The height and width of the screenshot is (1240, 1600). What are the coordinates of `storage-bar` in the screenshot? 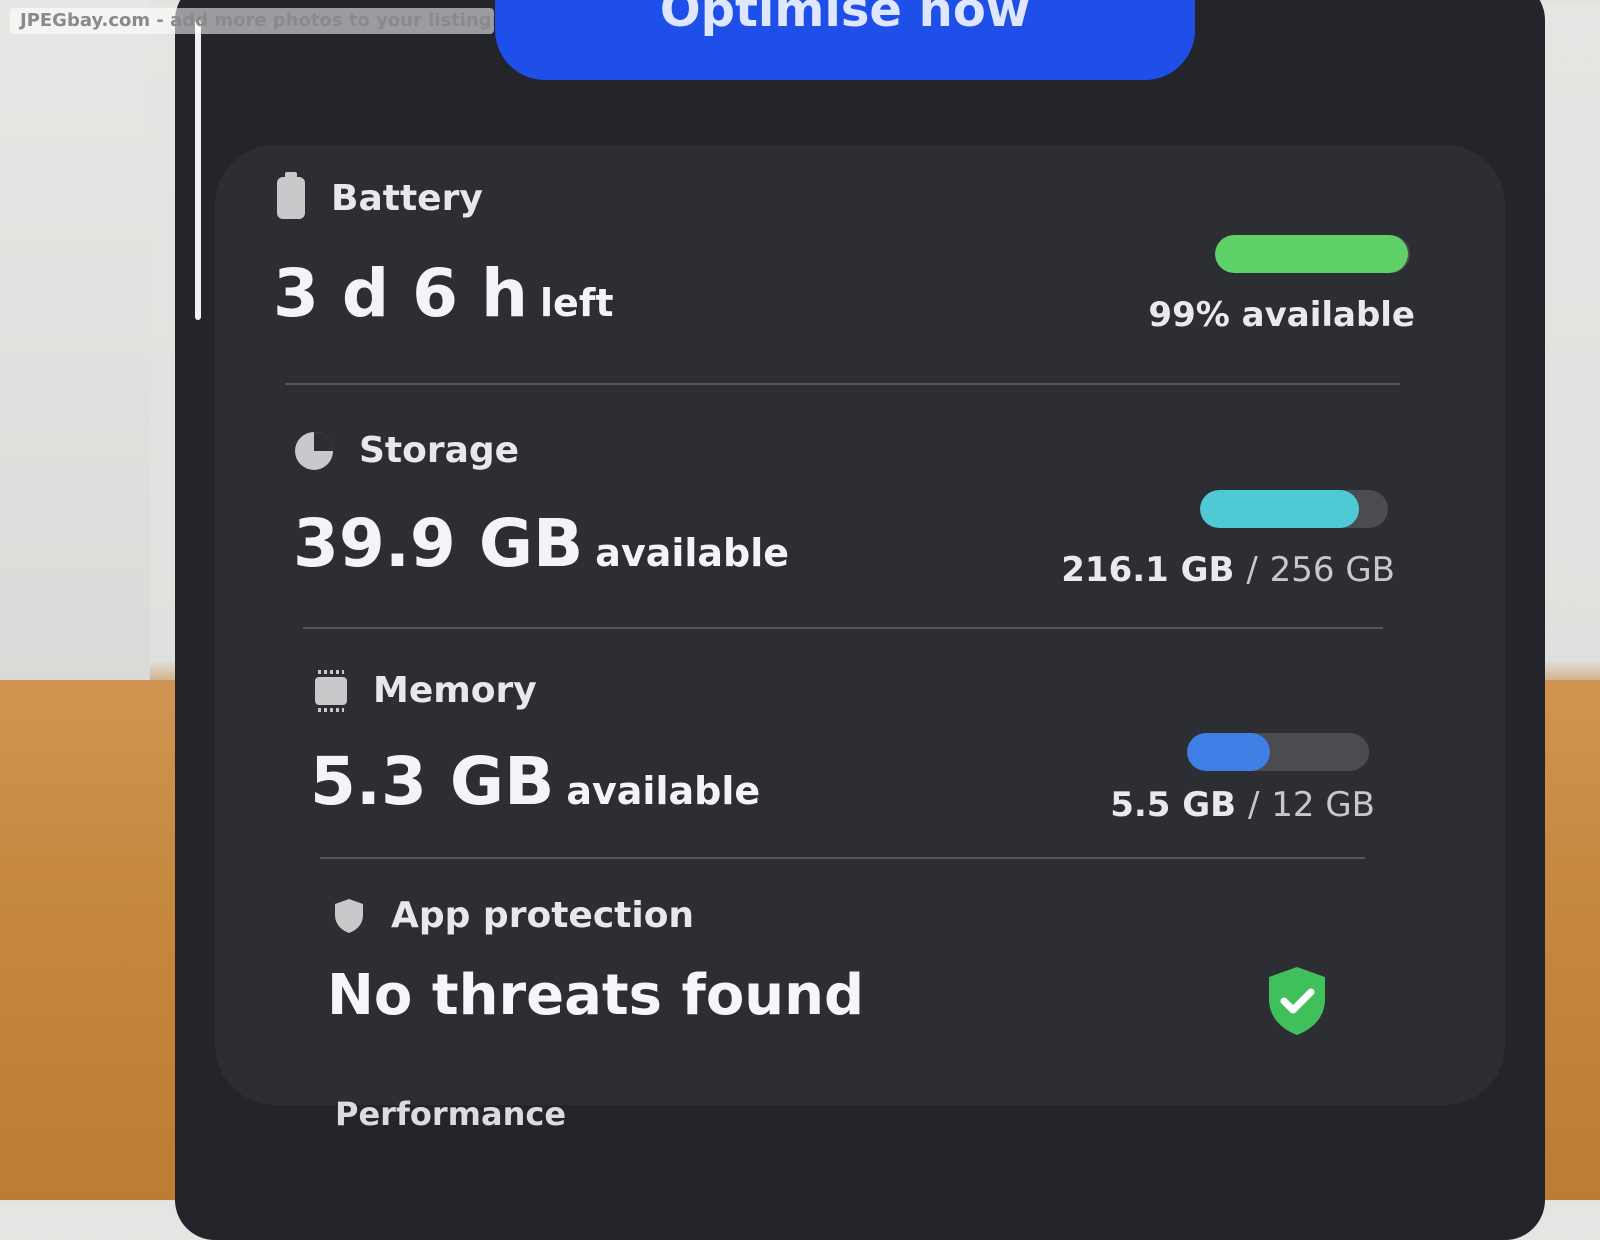 It's located at (1294, 509).